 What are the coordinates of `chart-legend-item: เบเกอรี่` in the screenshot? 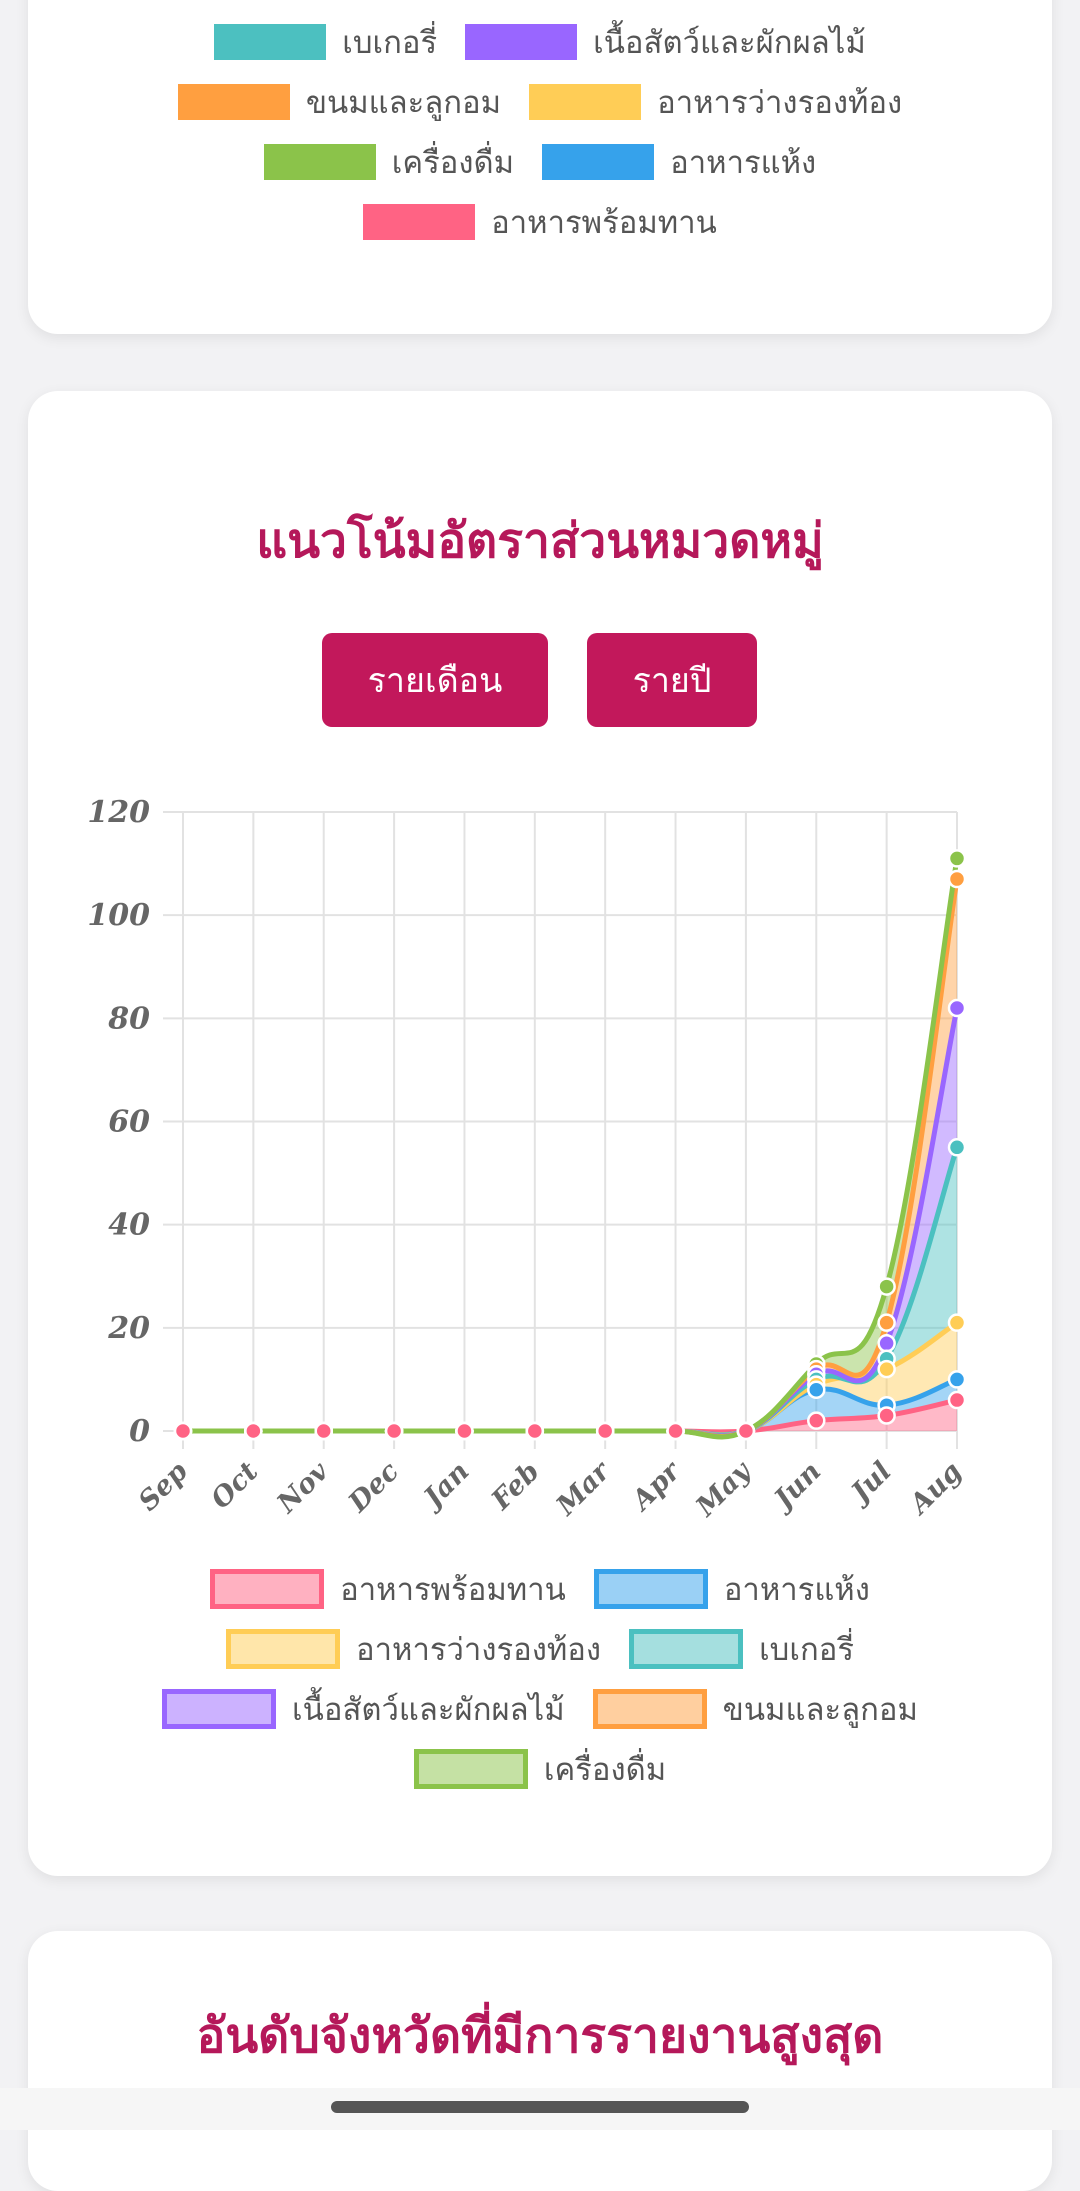 It's located at (741, 1649).